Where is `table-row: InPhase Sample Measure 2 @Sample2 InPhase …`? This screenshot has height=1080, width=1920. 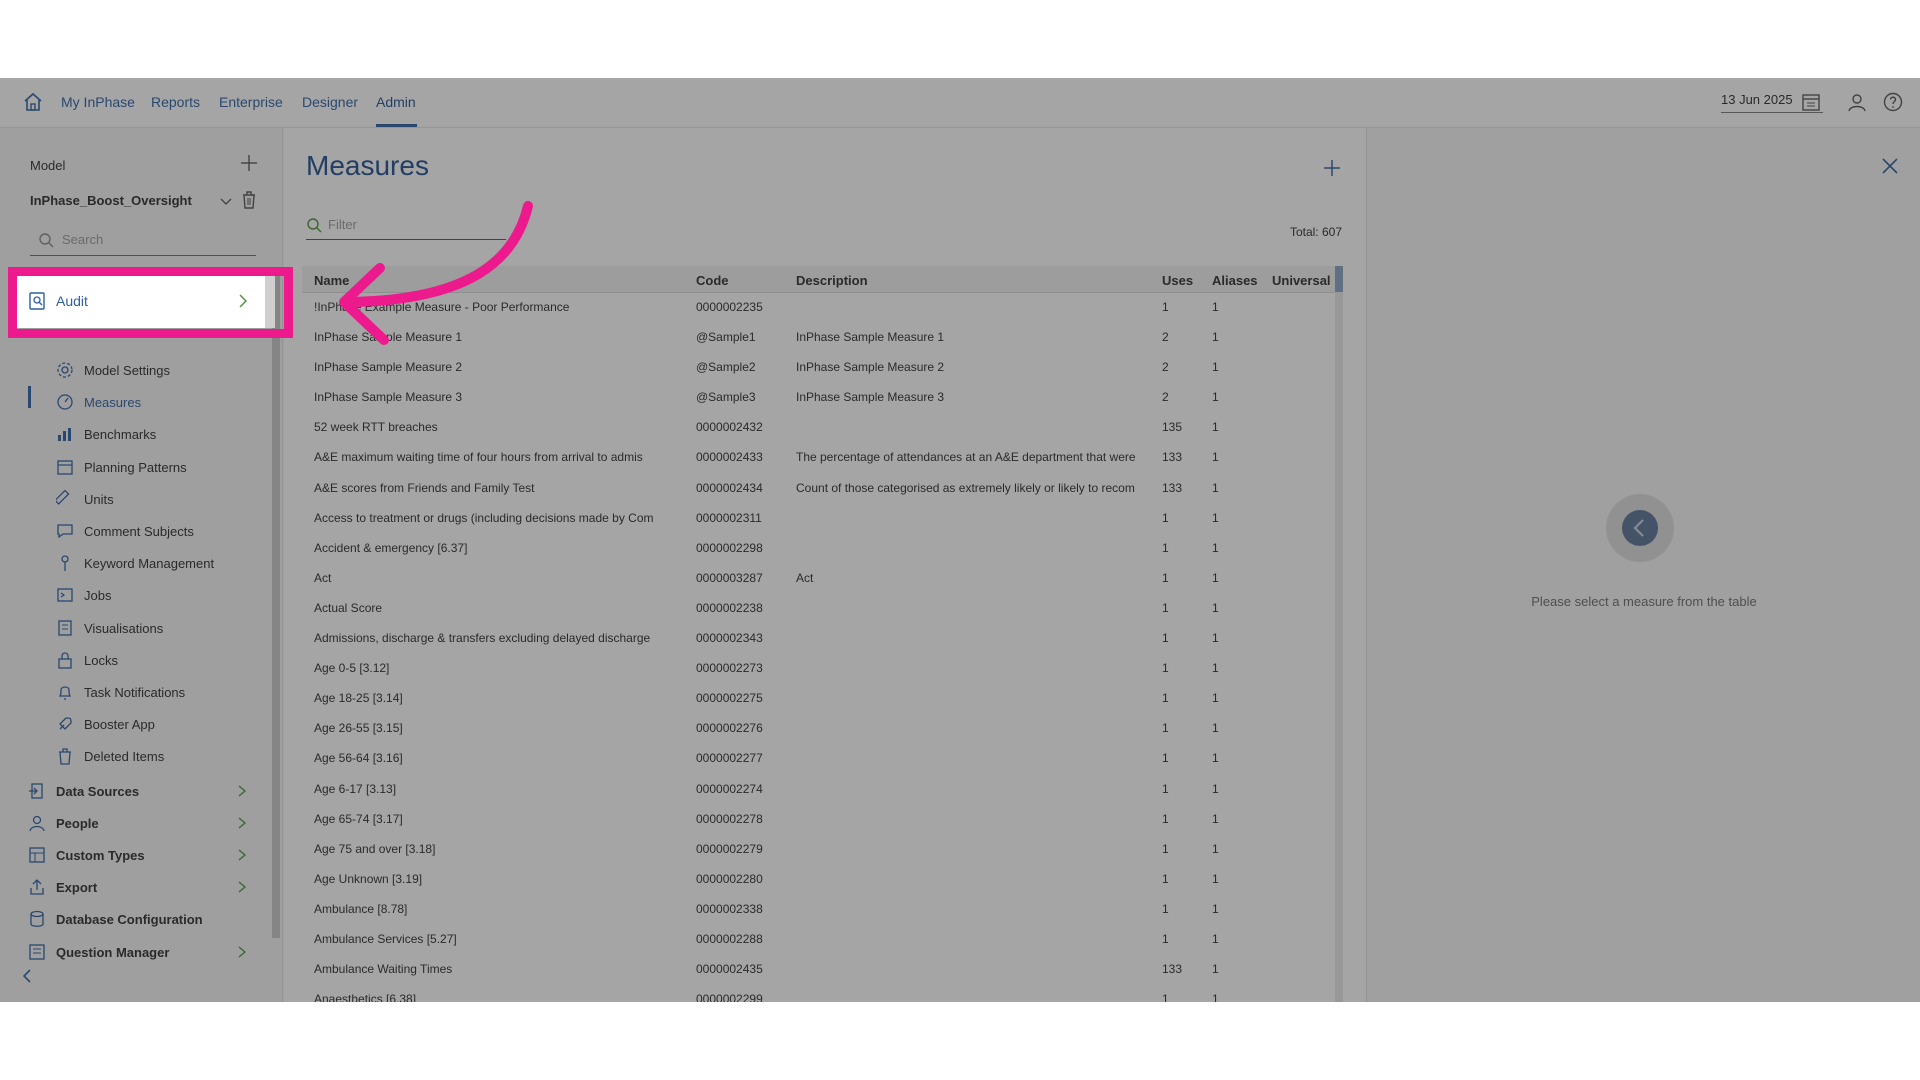
table-row: InPhase Sample Measure 2 @Sample2 InPhase … is located at coordinates (821, 368).